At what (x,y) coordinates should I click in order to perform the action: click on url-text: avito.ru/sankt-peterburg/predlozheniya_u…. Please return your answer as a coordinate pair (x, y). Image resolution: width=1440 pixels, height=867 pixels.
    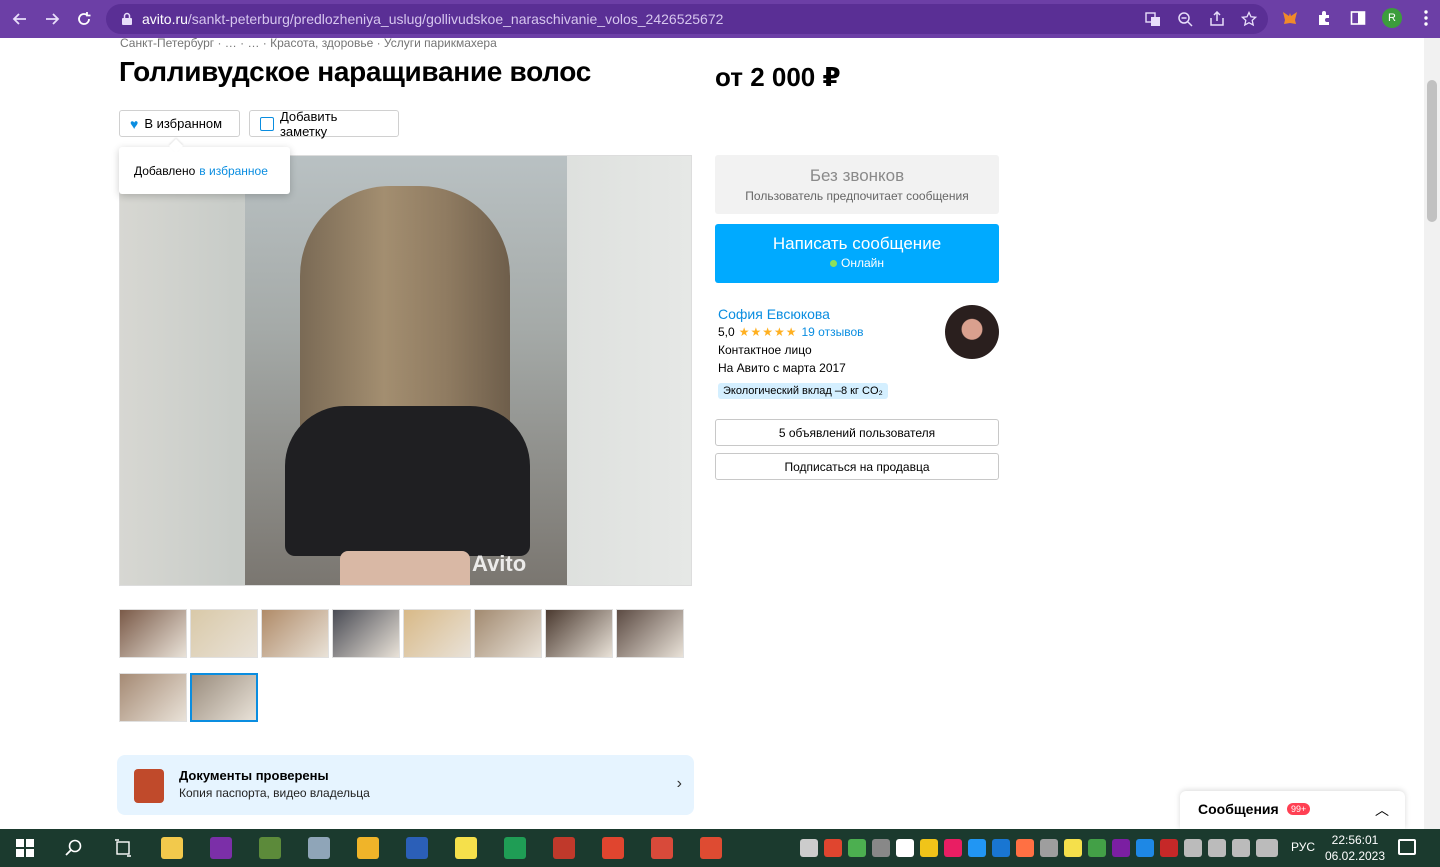
    Looking at the image, I should click on (433, 19).